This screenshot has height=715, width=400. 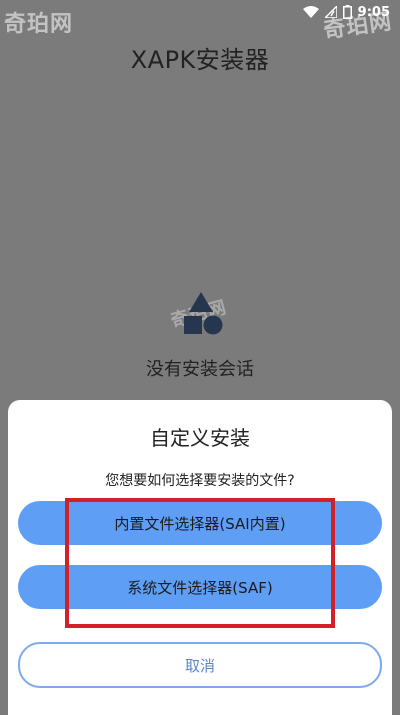 What do you see at coordinates (200, 481) in the screenshot?
I see `dialog-subtitle: 您想要如何选择要安装的文件?` at bounding box center [200, 481].